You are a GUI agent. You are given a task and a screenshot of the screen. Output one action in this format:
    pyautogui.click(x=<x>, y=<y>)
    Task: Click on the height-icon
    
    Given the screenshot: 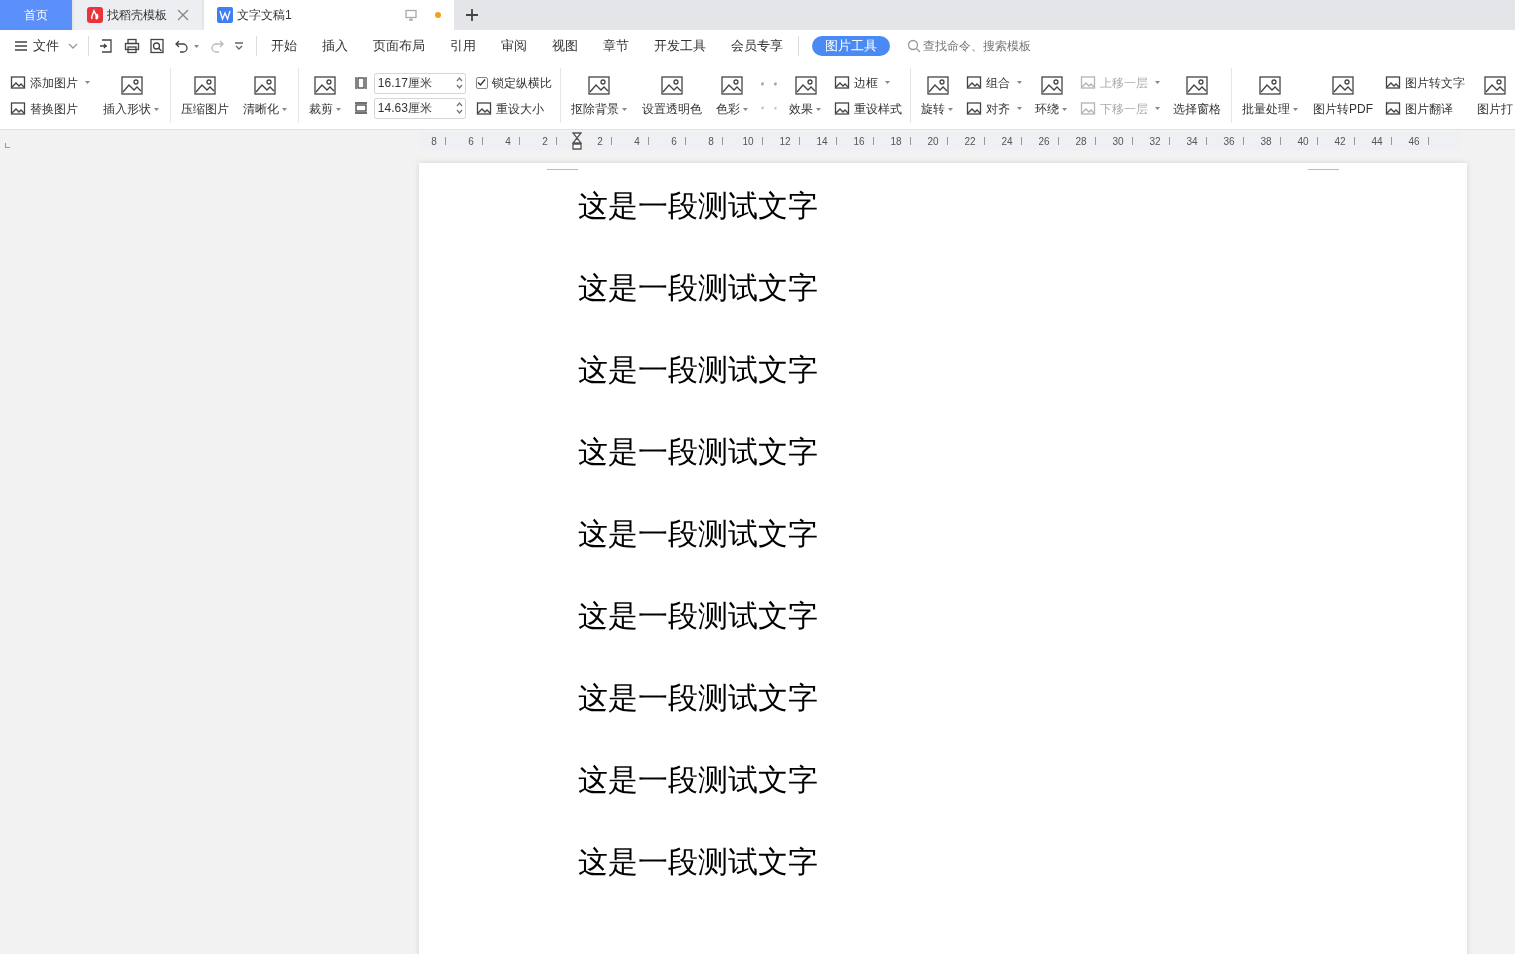 What is the action you would take?
    pyautogui.click(x=360, y=108)
    